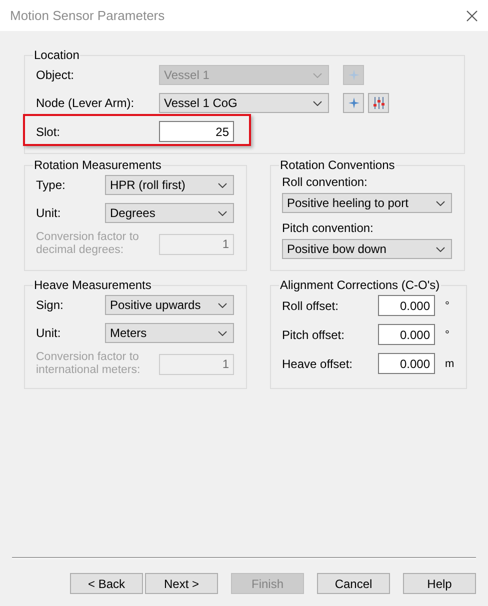 This screenshot has height=606, width=488. I want to click on dropdown: HPR (roll first), so click(169, 185).